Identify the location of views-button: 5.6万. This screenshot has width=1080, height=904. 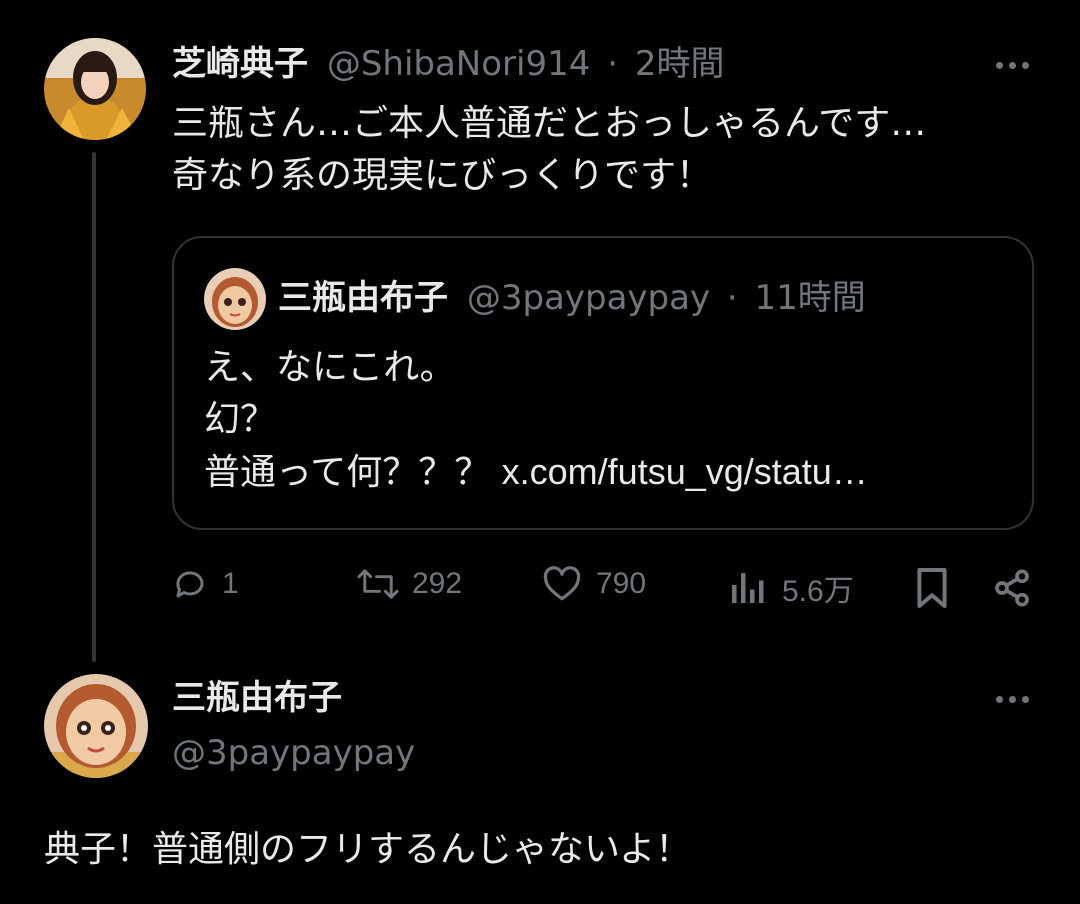
(792, 588).